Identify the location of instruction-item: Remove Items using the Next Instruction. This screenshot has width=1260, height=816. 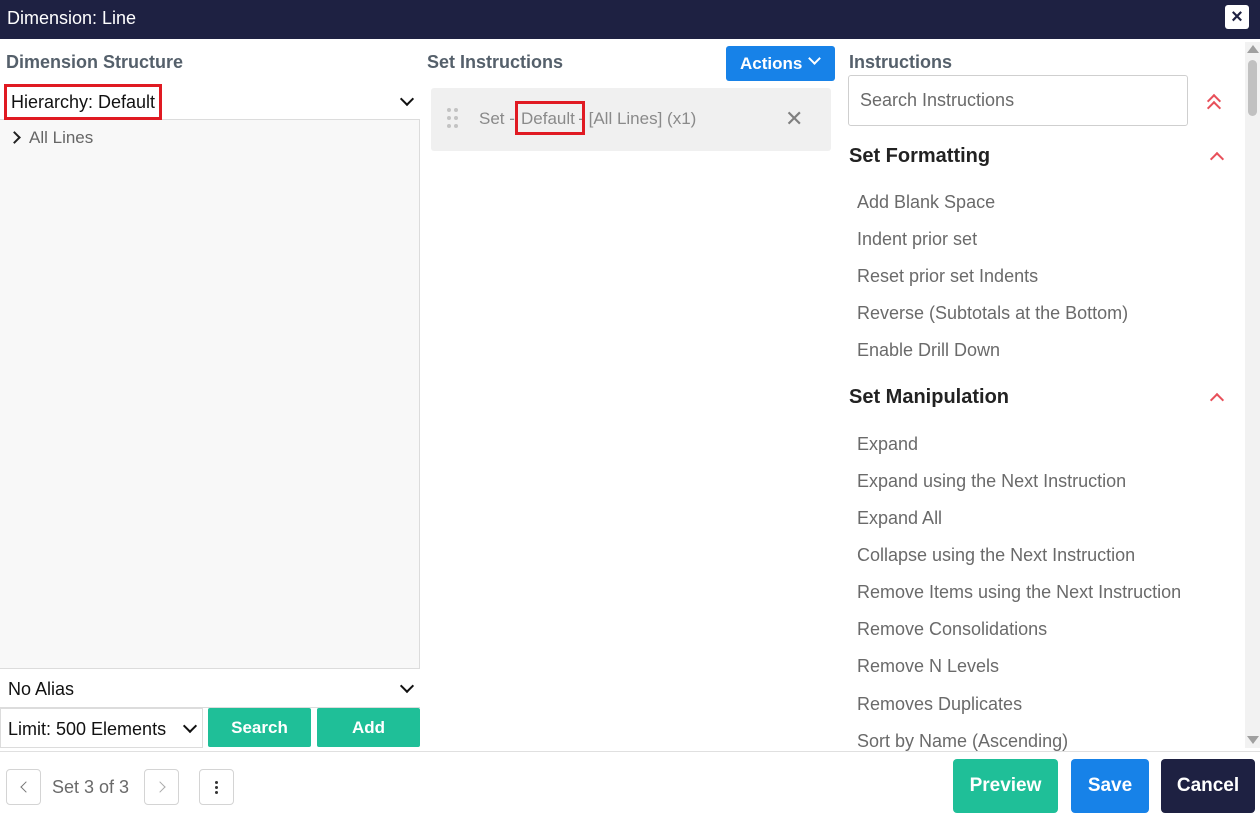
(1019, 592).